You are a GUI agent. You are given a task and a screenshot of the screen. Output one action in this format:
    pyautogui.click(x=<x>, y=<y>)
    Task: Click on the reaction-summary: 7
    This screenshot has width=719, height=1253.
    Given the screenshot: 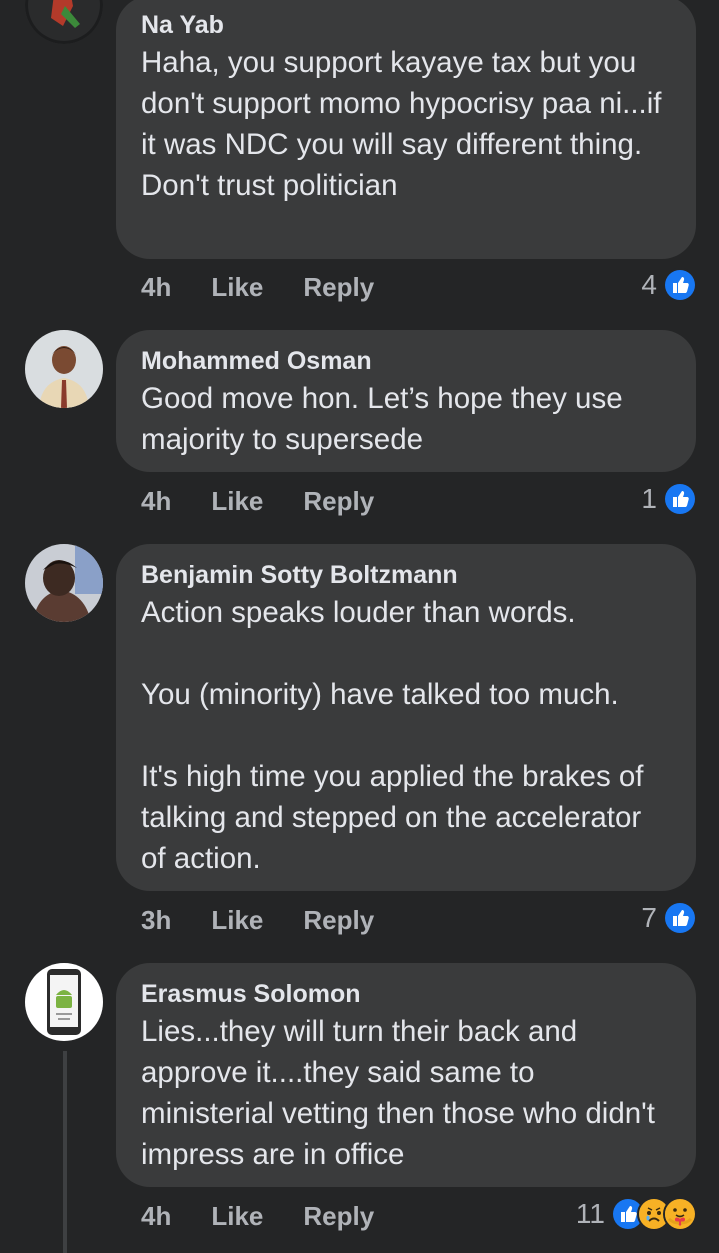 What is the action you would take?
    pyautogui.click(x=669, y=918)
    